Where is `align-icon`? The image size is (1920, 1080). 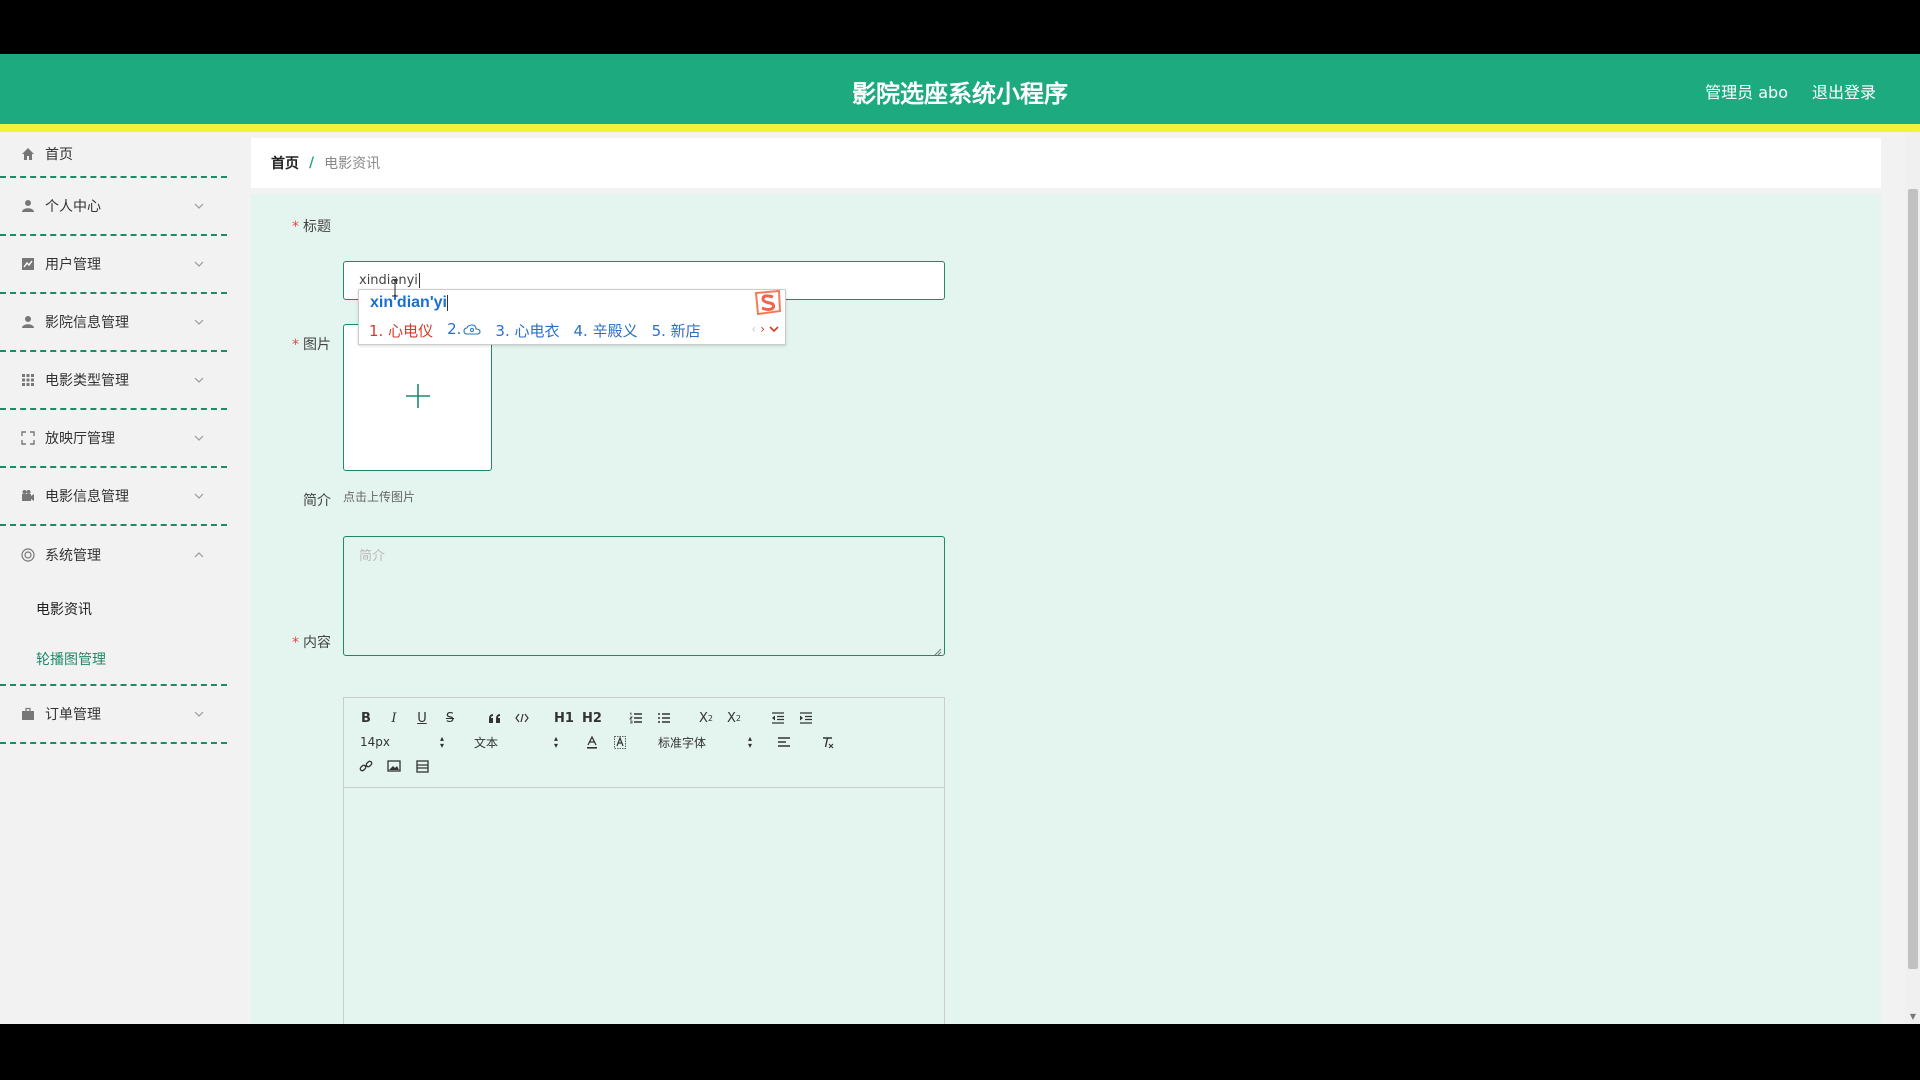
align-icon is located at coordinates (784, 742).